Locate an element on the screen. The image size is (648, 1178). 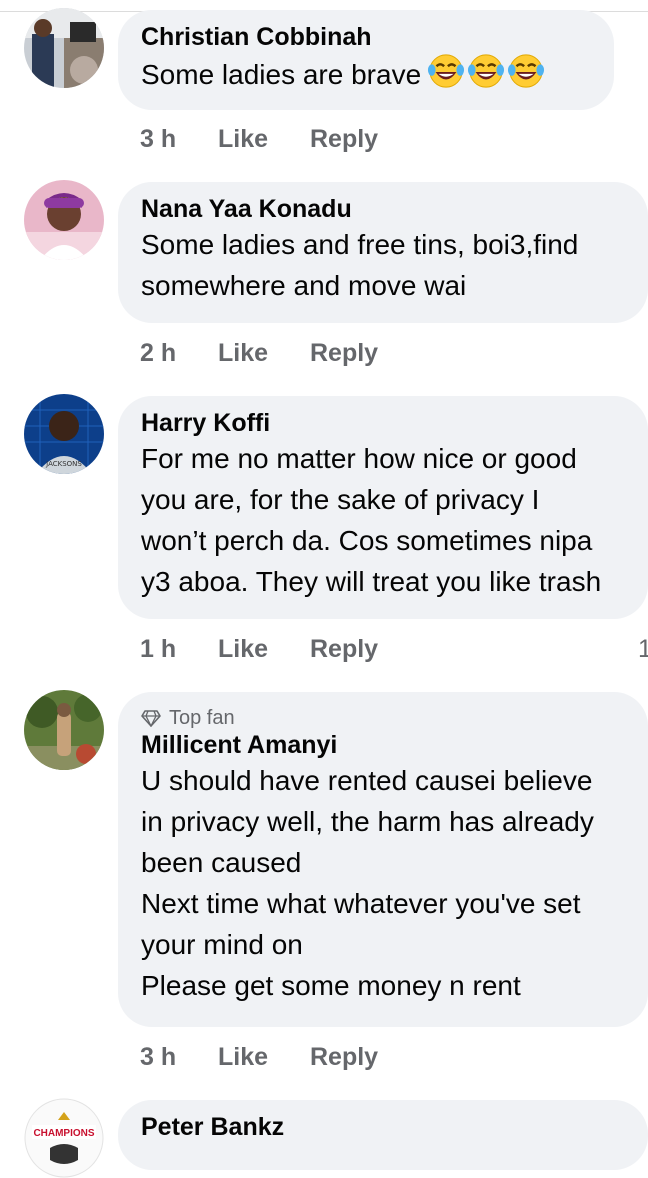
comment-timestamp: 1 h is located at coordinates (158, 649).